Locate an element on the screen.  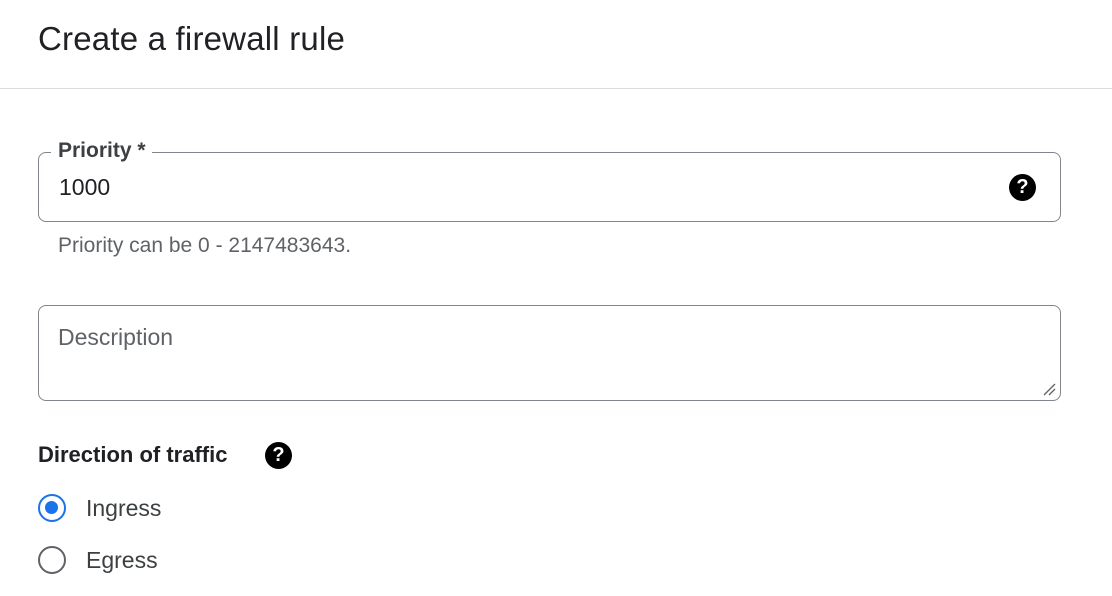
resize-handle-icon is located at coordinates (1048, 388).